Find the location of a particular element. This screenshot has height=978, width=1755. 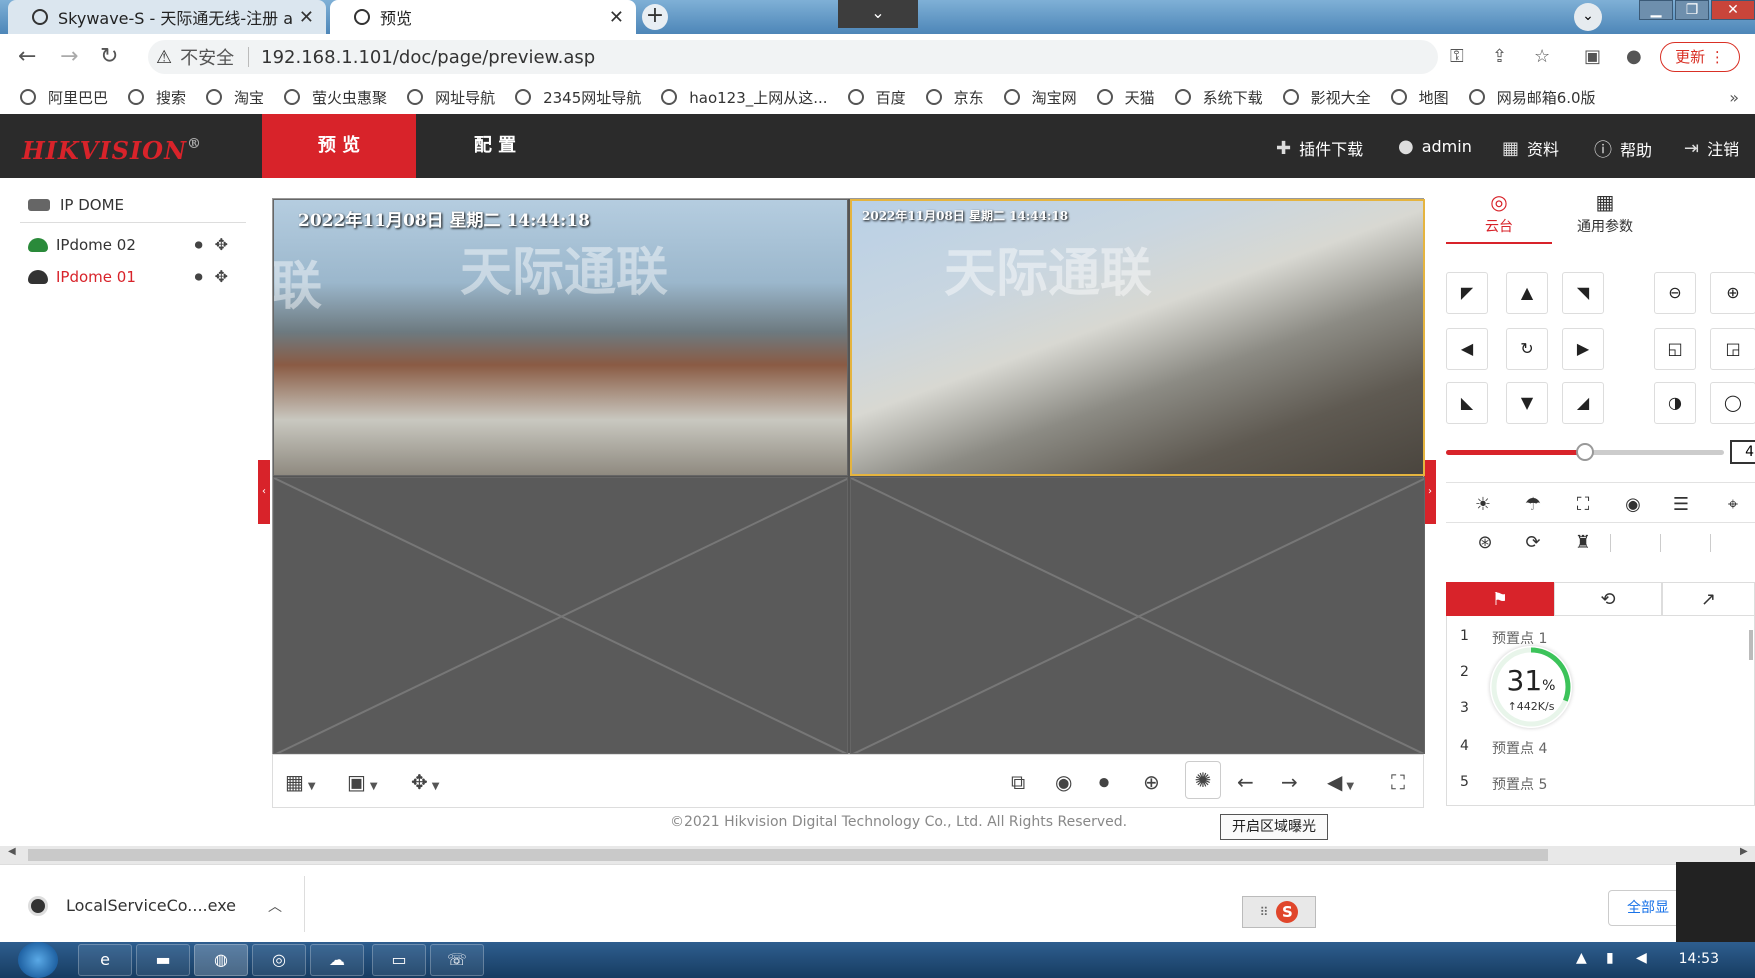

tray-battery-icon: ▮ is located at coordinates (1610, 958).